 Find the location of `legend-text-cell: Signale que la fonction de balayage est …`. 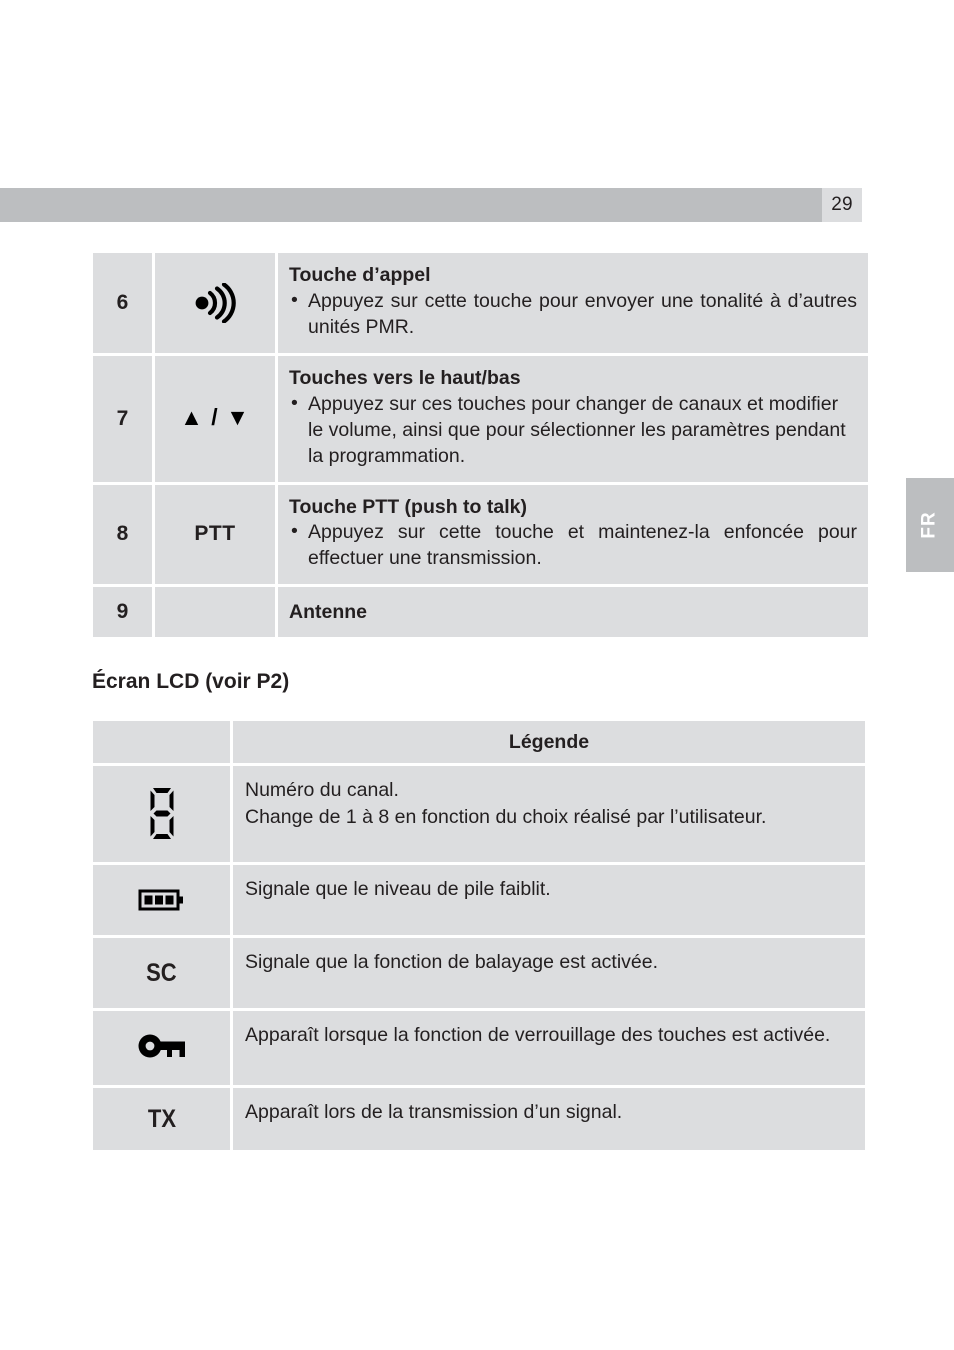

legend-text-cell: Signale que la fonction de balayage est … is located at coordinates (549, 973).